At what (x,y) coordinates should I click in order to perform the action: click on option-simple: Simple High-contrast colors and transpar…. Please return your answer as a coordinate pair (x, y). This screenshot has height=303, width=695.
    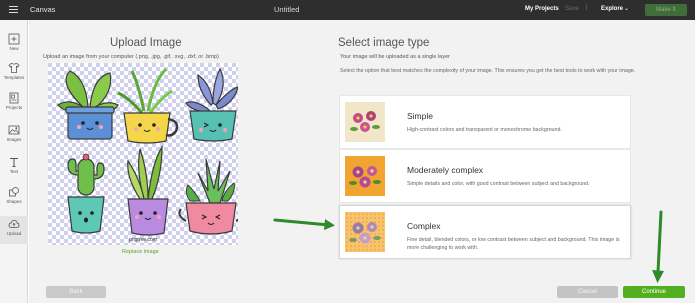
    Looking at the image, I should click on (485, 122).